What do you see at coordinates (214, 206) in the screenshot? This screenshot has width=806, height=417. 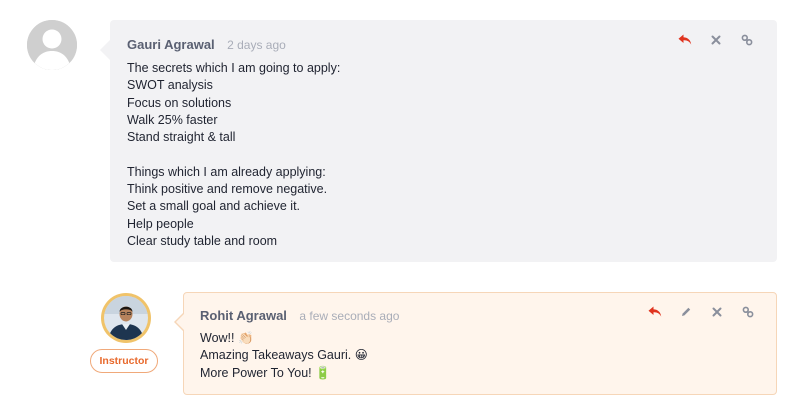 I see `comment-line: Set a small goal and achieve it.` at bounding box center [214, 206].